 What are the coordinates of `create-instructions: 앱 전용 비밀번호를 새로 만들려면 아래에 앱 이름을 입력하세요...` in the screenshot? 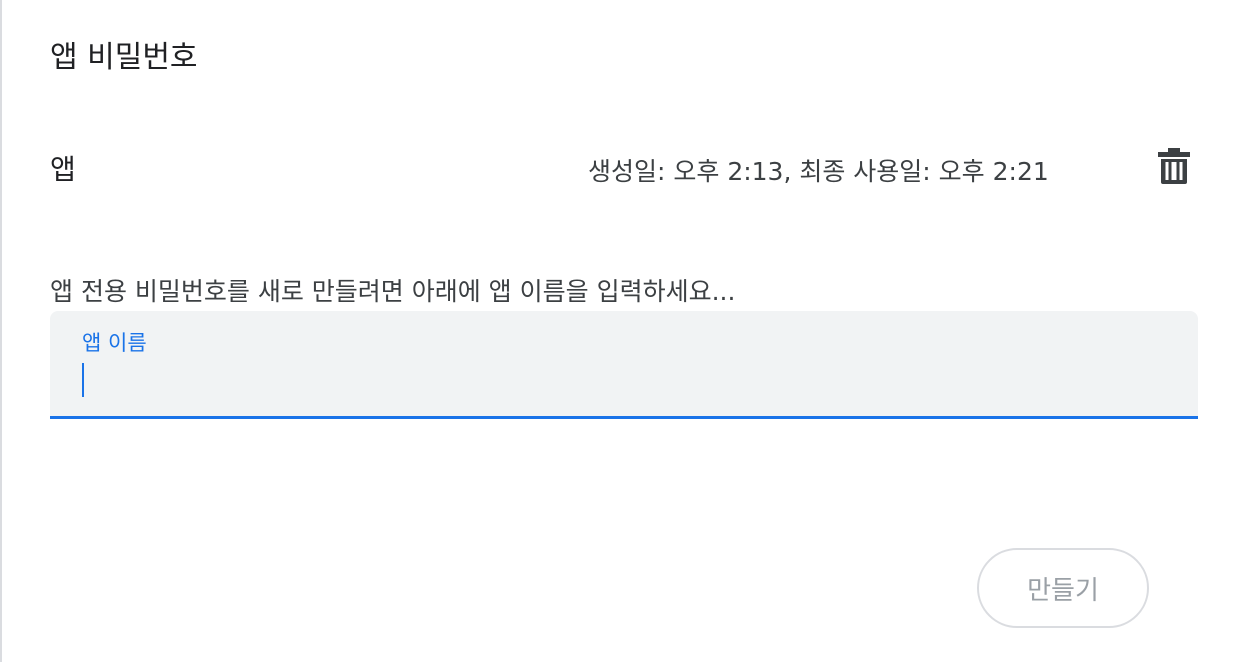 It's located at (393, 291).